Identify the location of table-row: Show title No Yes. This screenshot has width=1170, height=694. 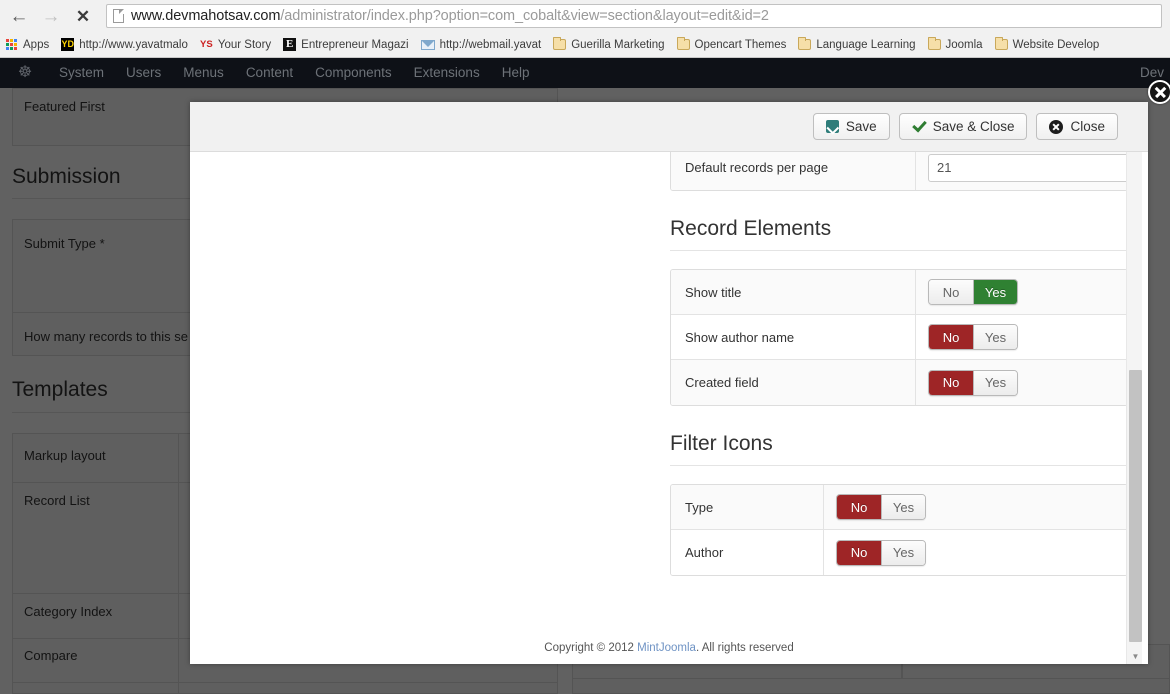
(899, 292).